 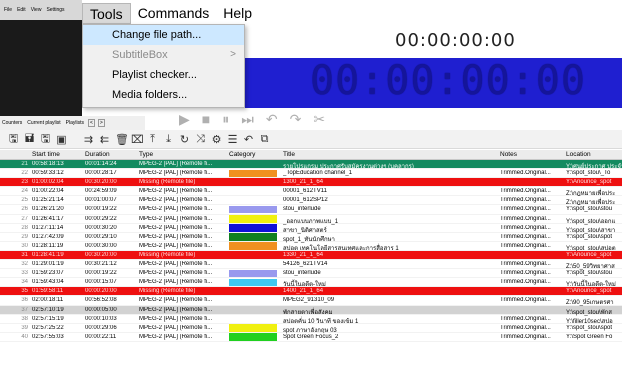 I want to click on back-icon: ↶, so click(x=248, y=139).